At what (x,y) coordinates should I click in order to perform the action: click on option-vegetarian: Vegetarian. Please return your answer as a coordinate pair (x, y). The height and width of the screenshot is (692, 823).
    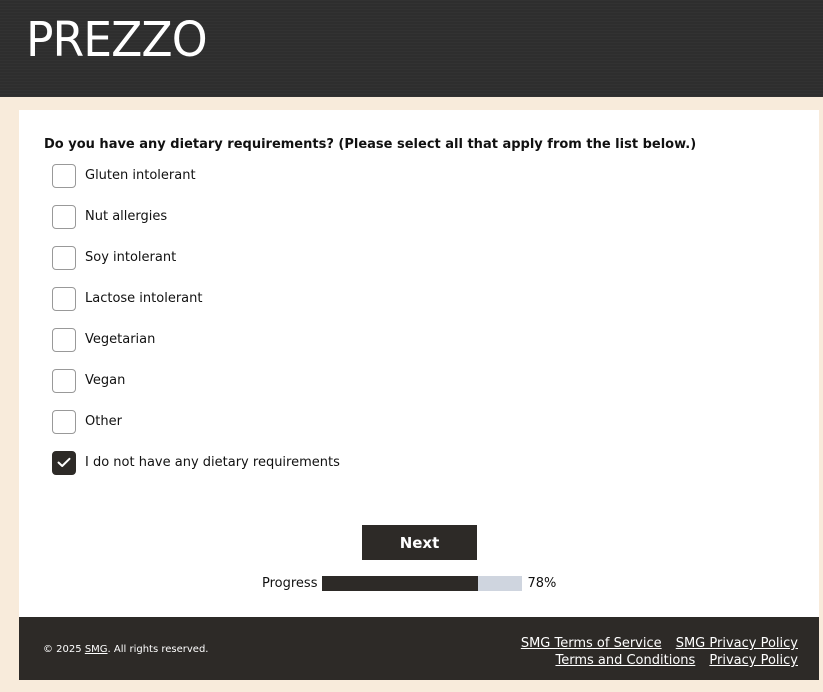
    Looking at the image, I should click on (196, 339).